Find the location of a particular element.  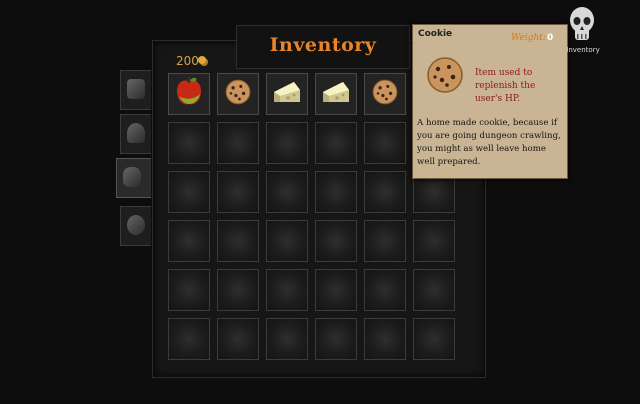

skull-label: Inventory is located at coordinates (583, 50).